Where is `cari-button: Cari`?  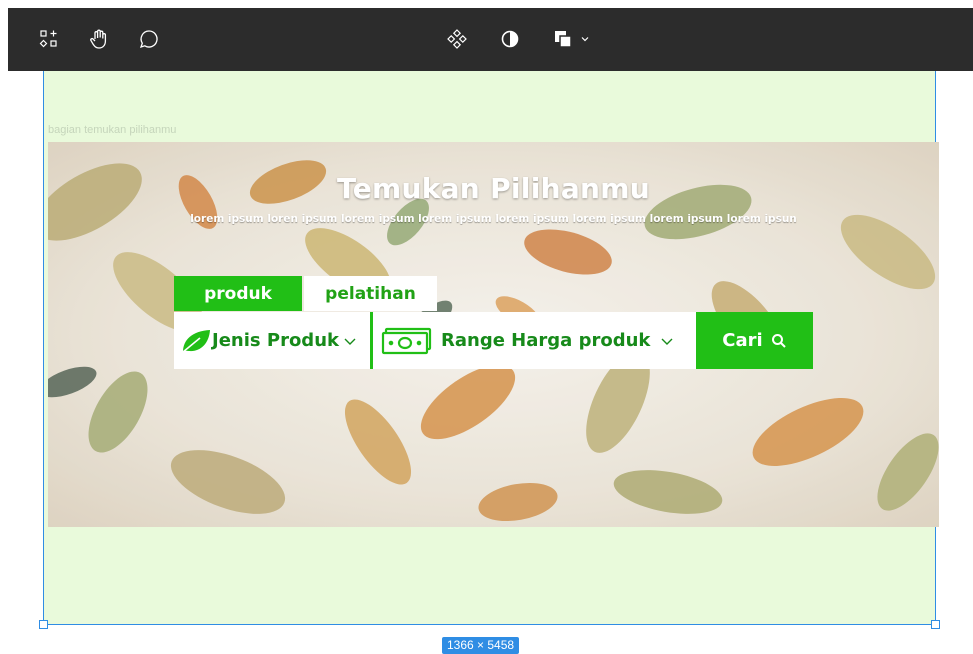 cari-button: Cari is located at coordinates (754, 340).